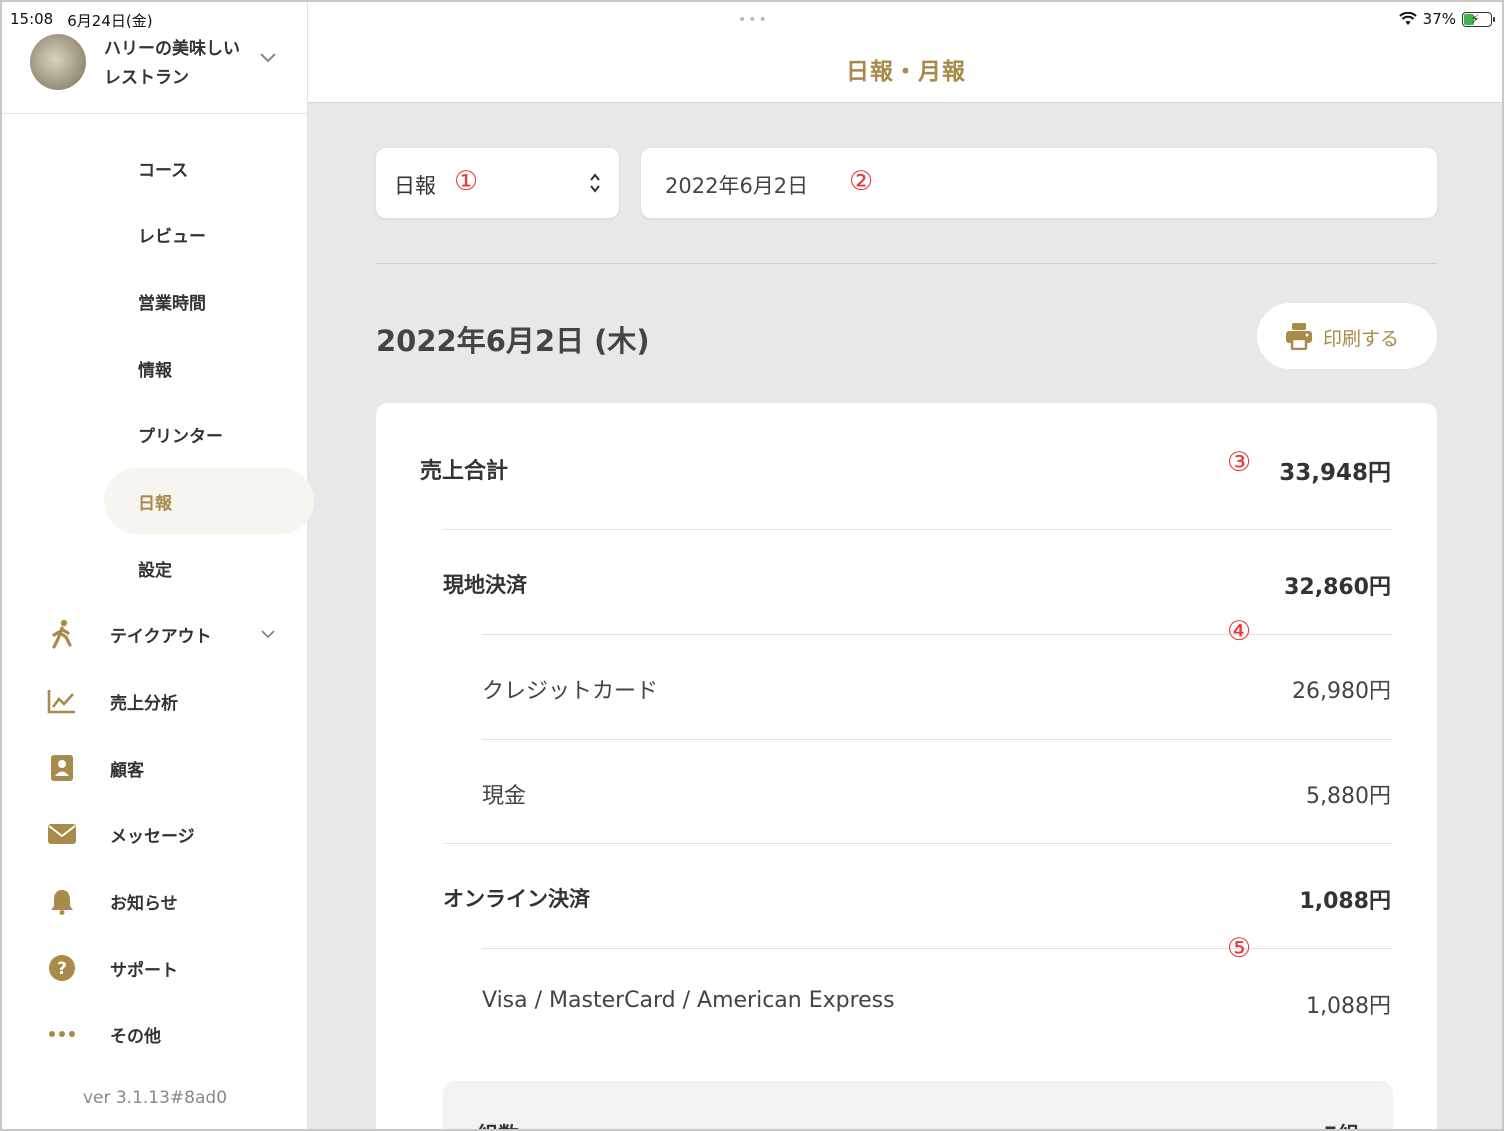  What do you see at coordinates (58, 62) in the screenshot?
I see `store-avatar` at bounding box center [58, 62].